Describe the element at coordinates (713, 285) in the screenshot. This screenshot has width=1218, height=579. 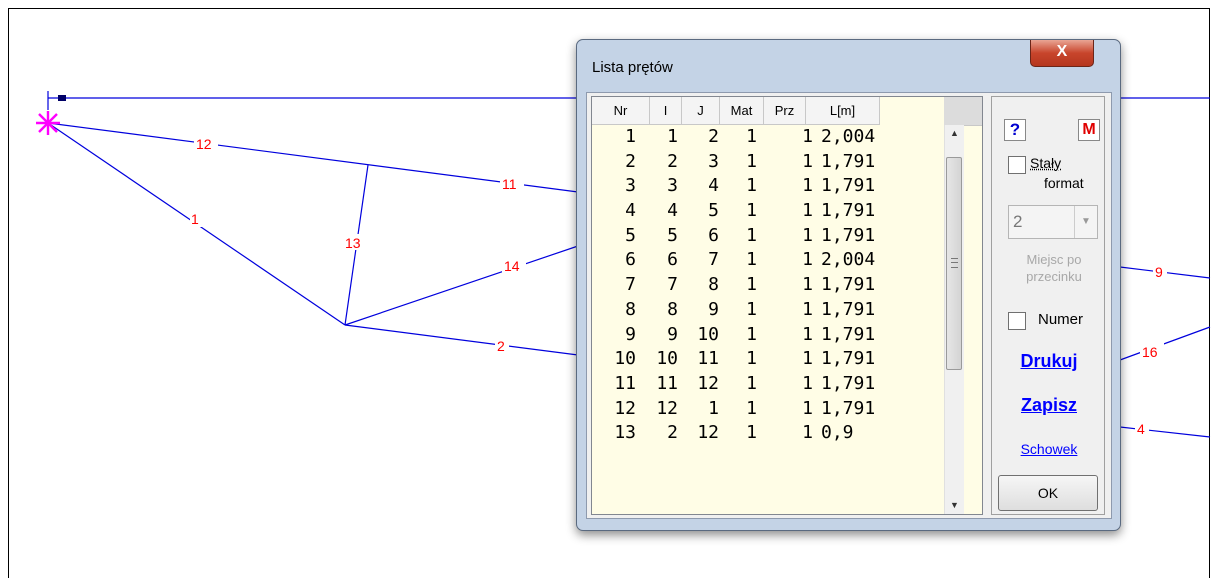
I see `cell-j: 8` at that location.